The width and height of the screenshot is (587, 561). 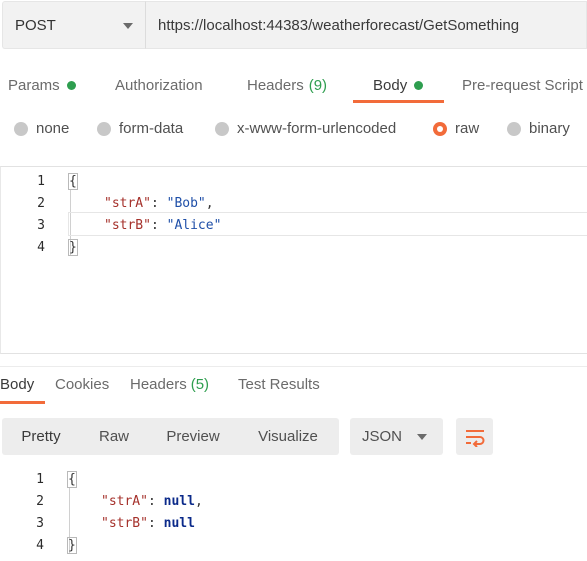 What do you see at coordinates (293, 501) in the screenshot?
I see `code-line: 2 "strA": null,` at bounding box center [293, 501].